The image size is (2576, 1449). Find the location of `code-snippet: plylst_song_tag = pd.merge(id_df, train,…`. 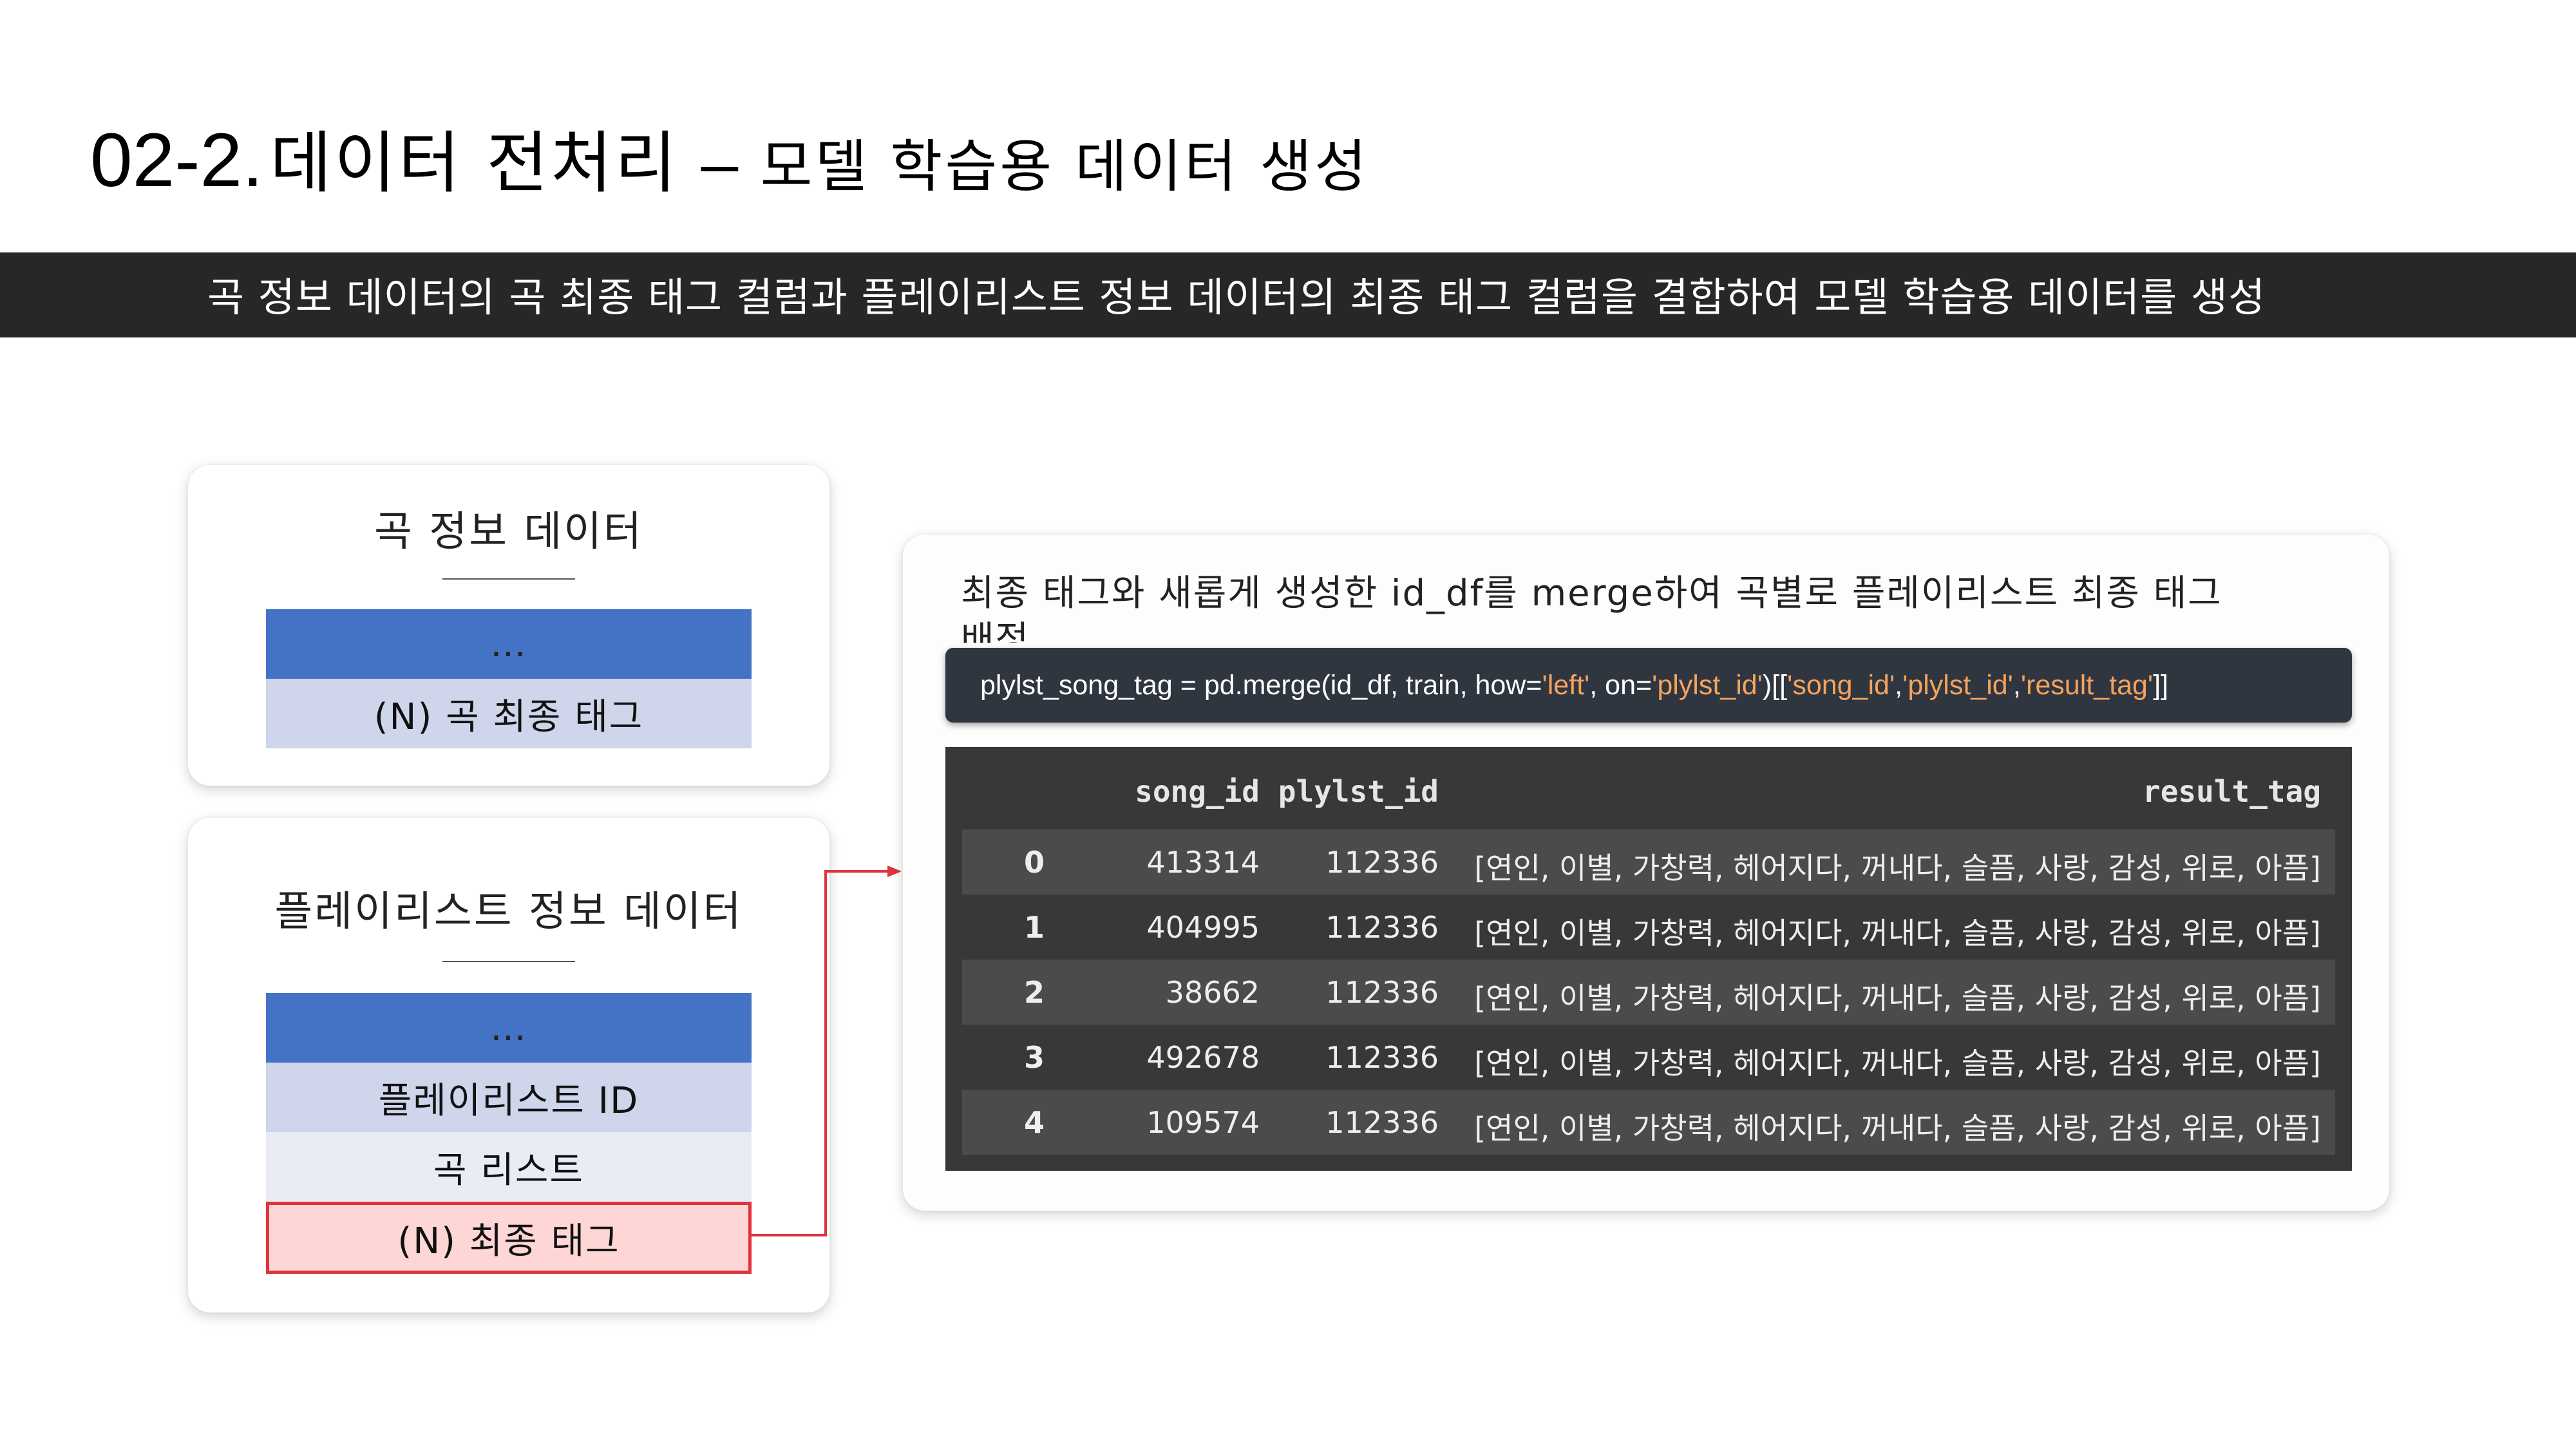

code-snippet: plylst_song_tag = pd.merge(id_df, train,… is located at coordinates (1649, 685).